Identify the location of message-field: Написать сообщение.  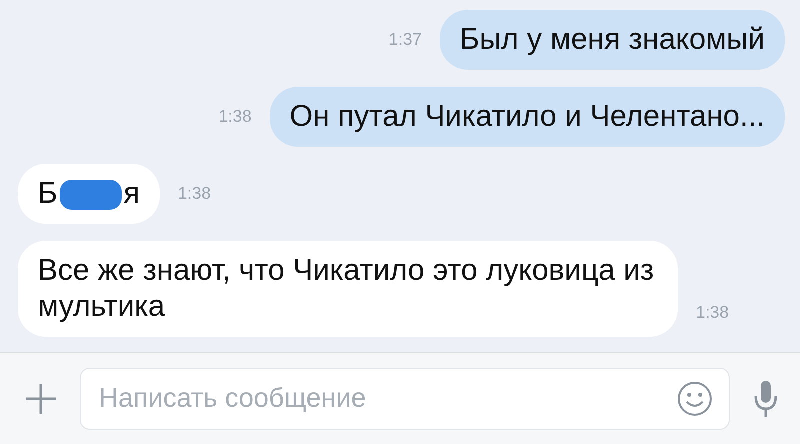
(405, 399).